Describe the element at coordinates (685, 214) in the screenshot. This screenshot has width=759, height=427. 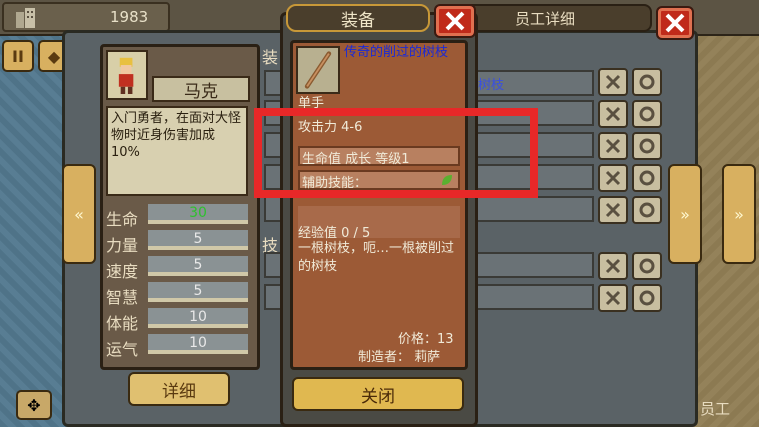
I see `next-page-button: »` at that location.